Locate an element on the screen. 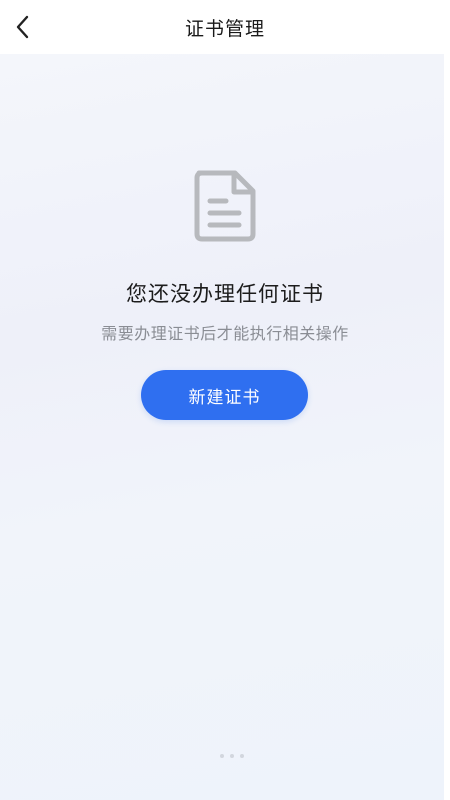 This screenshot has width=450, height=800. back-button is located at coordinates (23, 27).